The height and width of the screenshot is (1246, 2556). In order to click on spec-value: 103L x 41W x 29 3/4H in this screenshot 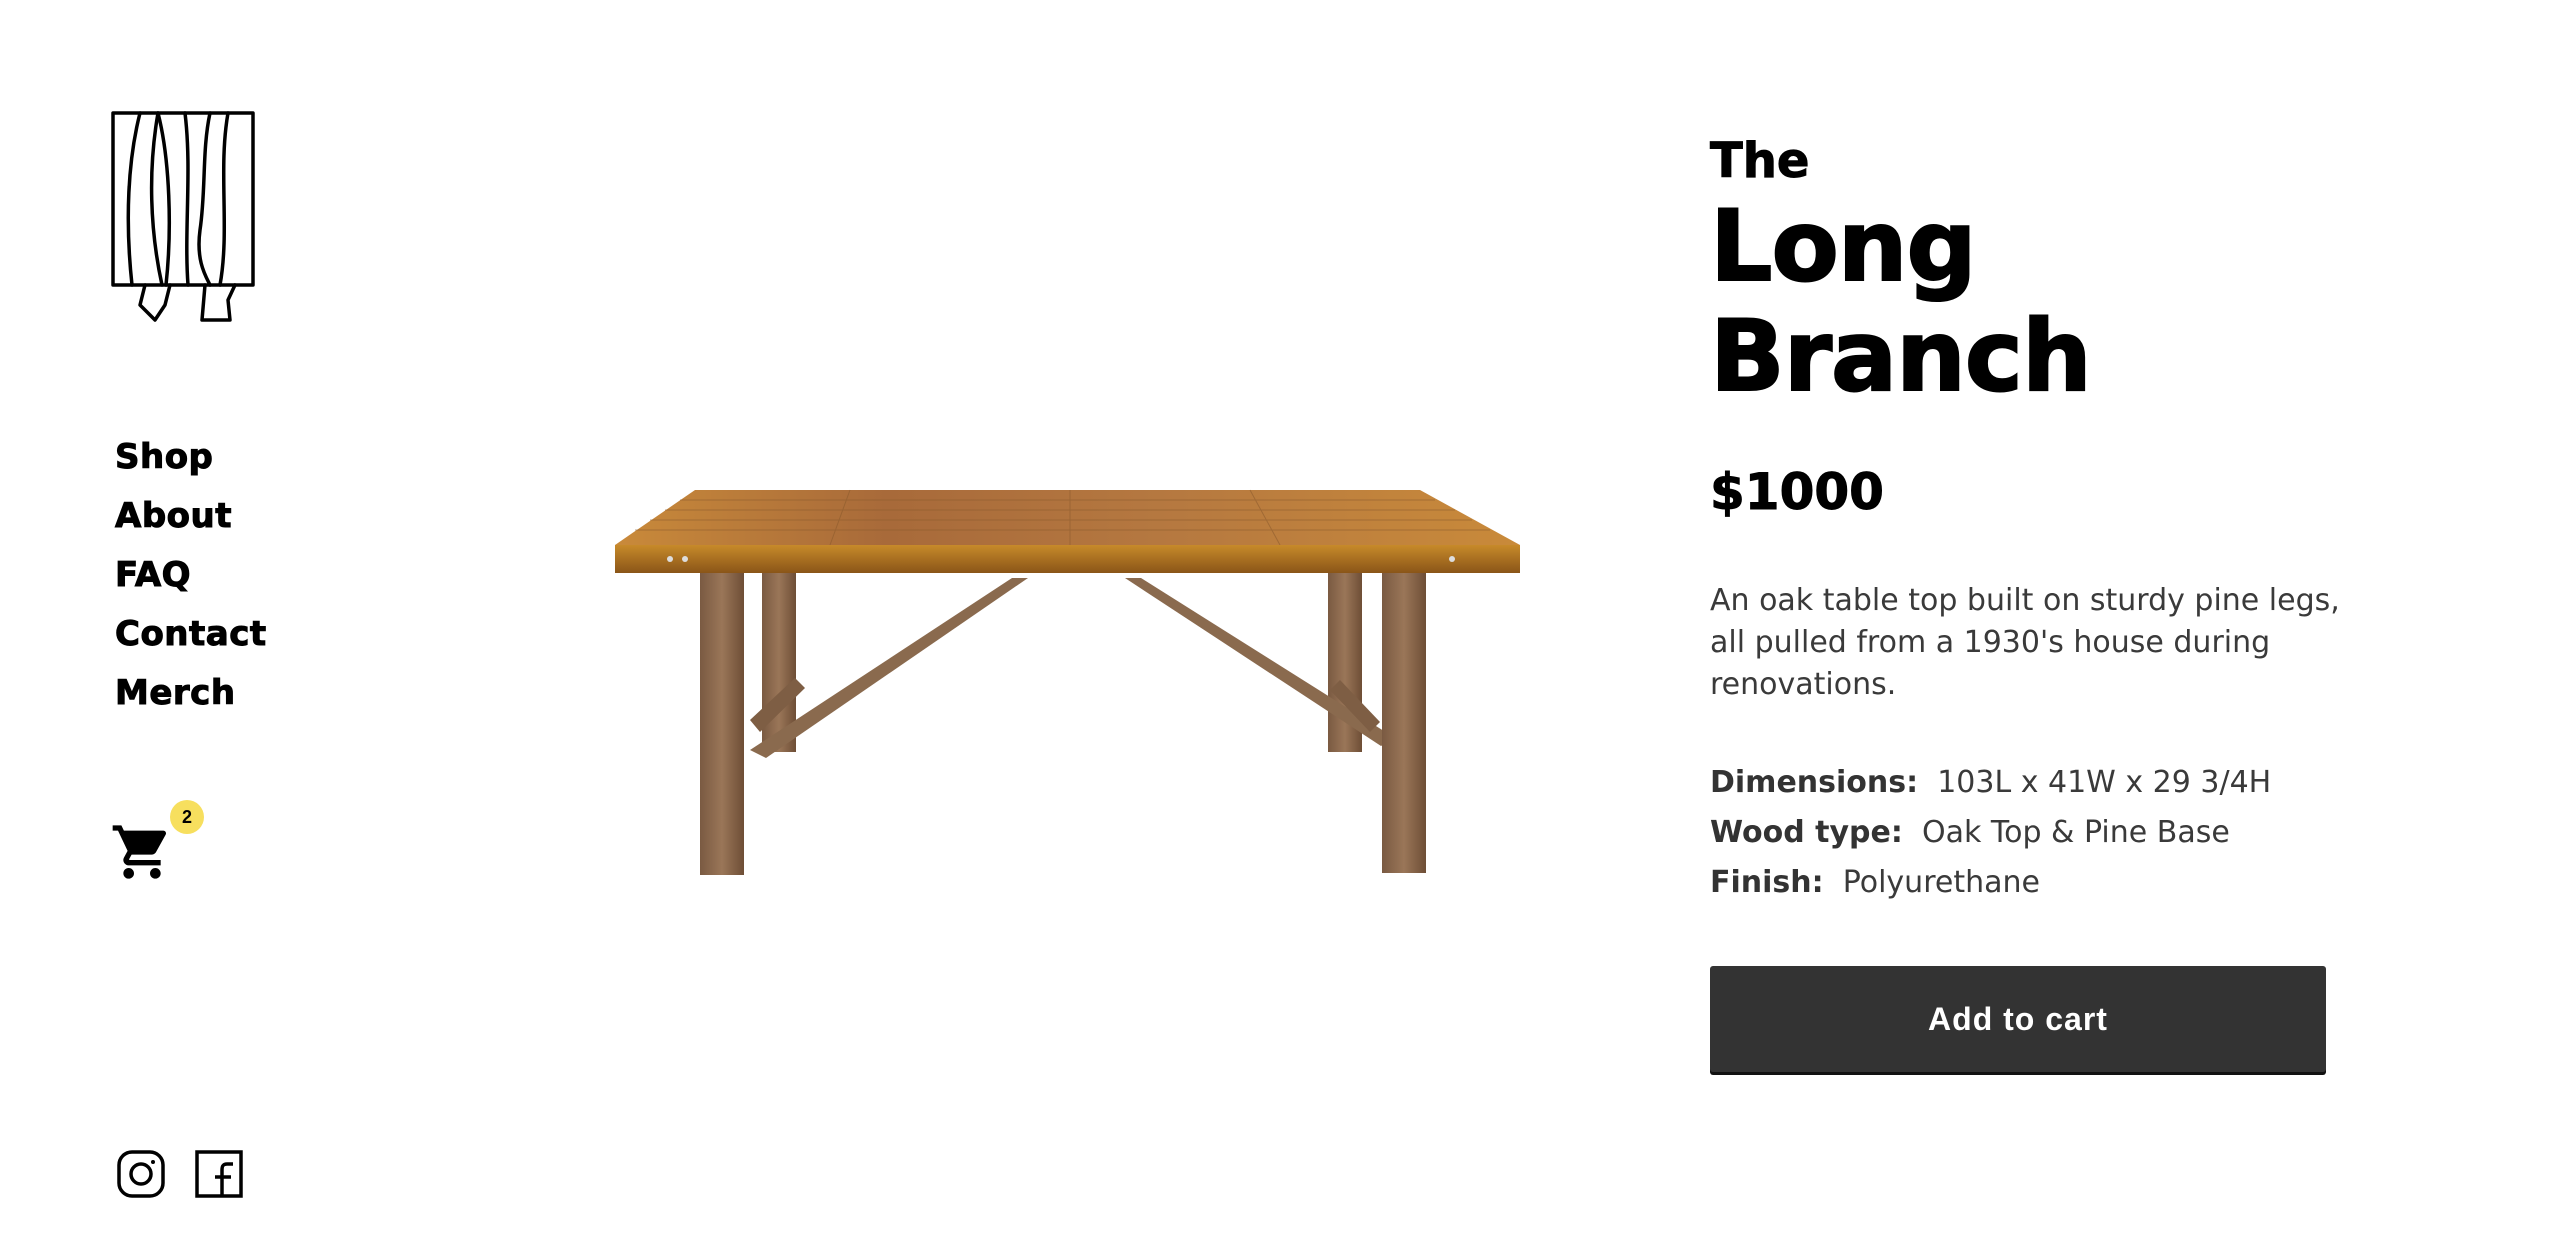, I will do `click(2104, 782)`.